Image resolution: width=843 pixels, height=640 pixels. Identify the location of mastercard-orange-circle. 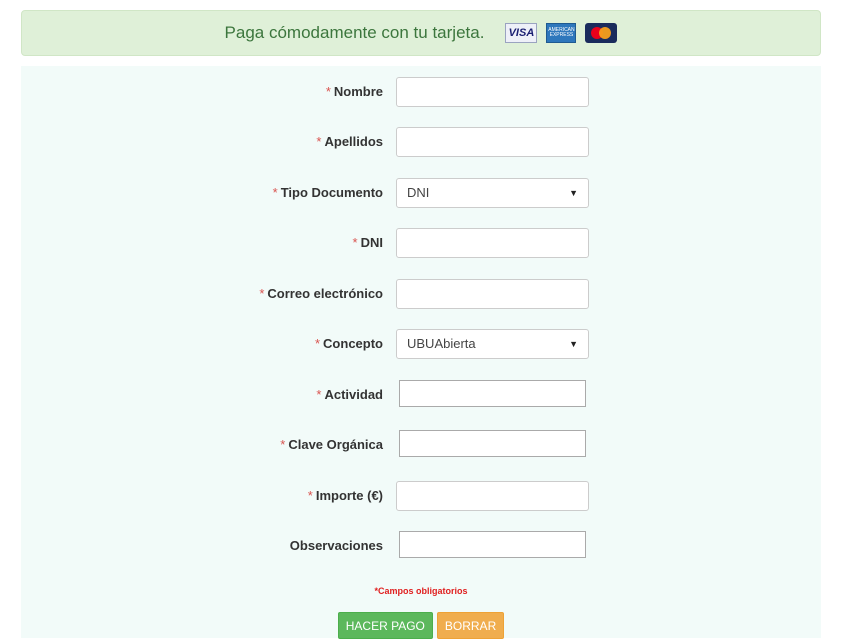
(605, 33).